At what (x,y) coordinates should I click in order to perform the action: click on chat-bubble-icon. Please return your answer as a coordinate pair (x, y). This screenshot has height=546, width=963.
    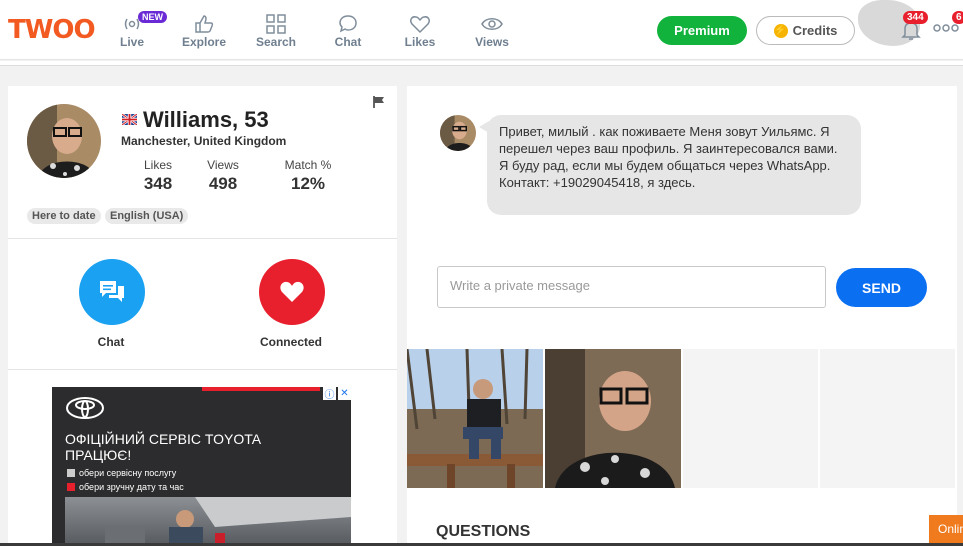
    Looking at the image, I should click on (348, 24).